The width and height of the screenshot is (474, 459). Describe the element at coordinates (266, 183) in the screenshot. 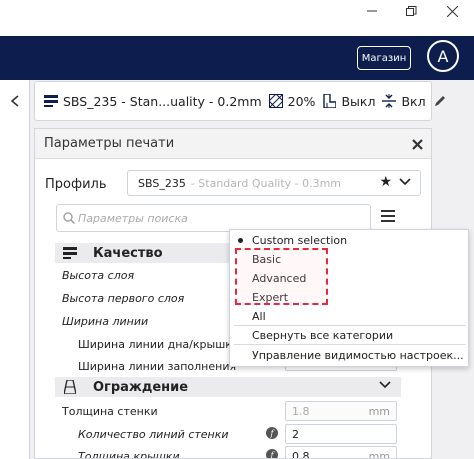

I see `profile-quality: - Standard Quality - 0.3mm` at that location.